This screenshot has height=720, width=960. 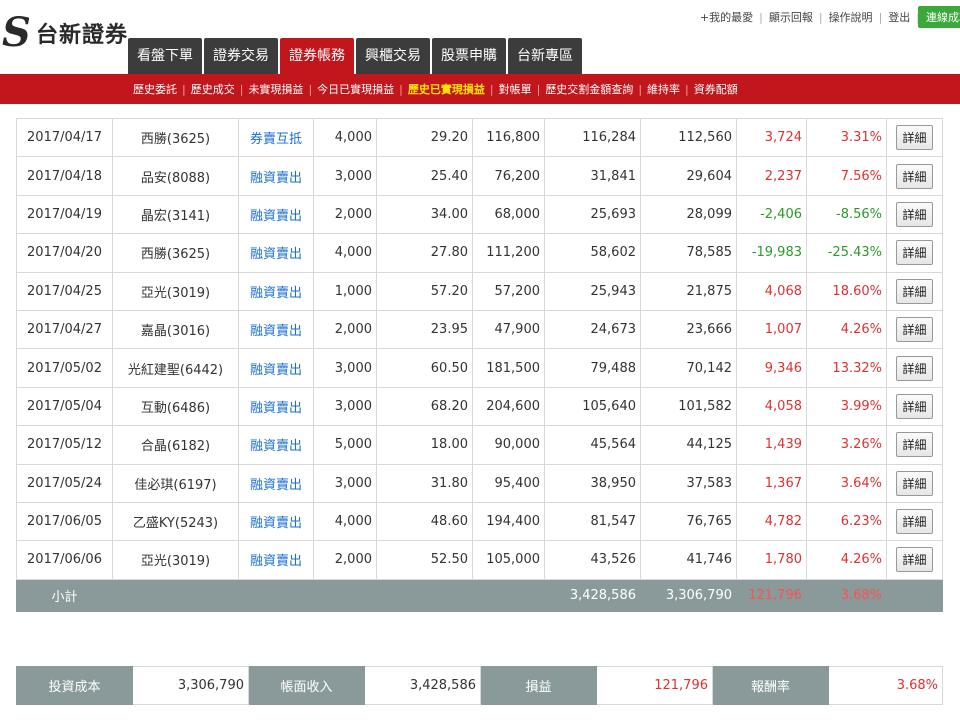 I want to click on subnav-item: 今日已實現損益, so click(x=355, y=89).